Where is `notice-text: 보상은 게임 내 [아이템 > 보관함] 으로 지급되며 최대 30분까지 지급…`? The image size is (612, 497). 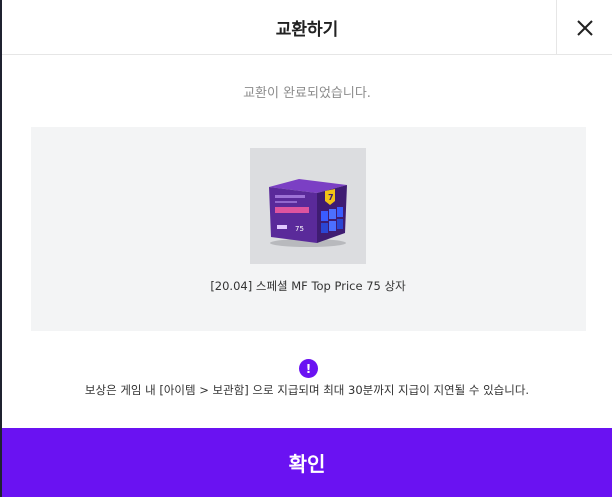 notice-text: 보상은 게임 내 [아이템 > 보관함] 으로 지급되며 최대 30분까지 지급… is located at coordinates (307, 390).